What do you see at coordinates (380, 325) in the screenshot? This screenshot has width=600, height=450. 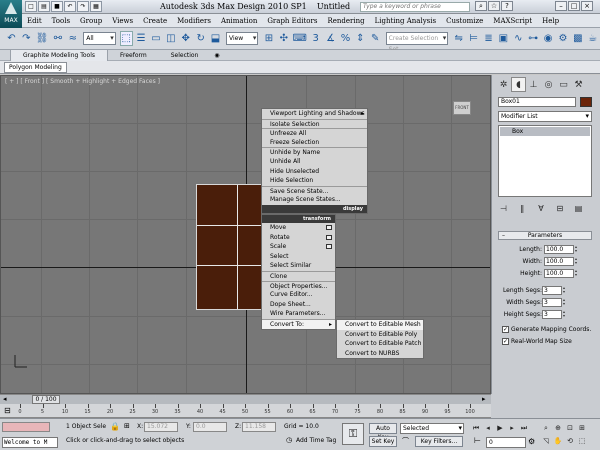 I see `submenu-item-editable-mesh: Convert to Editable Mesh` at bounding box center [380, 325].